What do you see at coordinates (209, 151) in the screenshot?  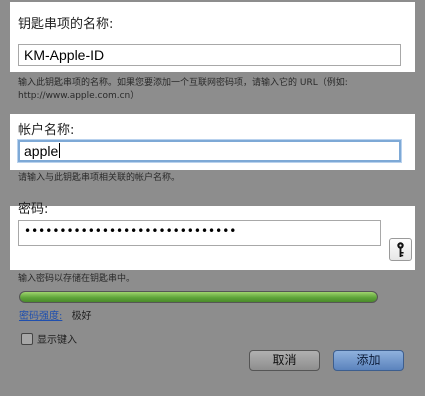 I see `account-name-field: apple` at bounding box center [209, 151].